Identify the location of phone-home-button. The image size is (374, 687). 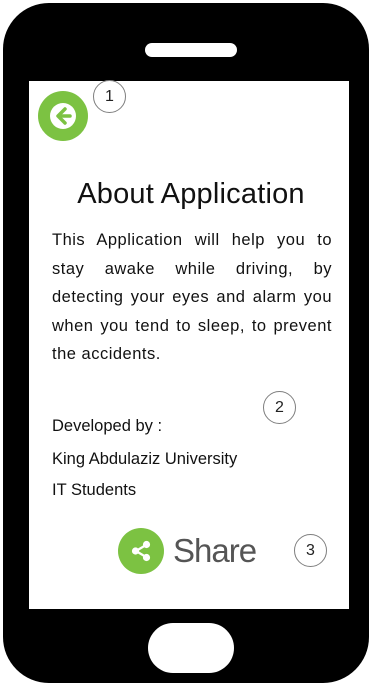
(191, 648).